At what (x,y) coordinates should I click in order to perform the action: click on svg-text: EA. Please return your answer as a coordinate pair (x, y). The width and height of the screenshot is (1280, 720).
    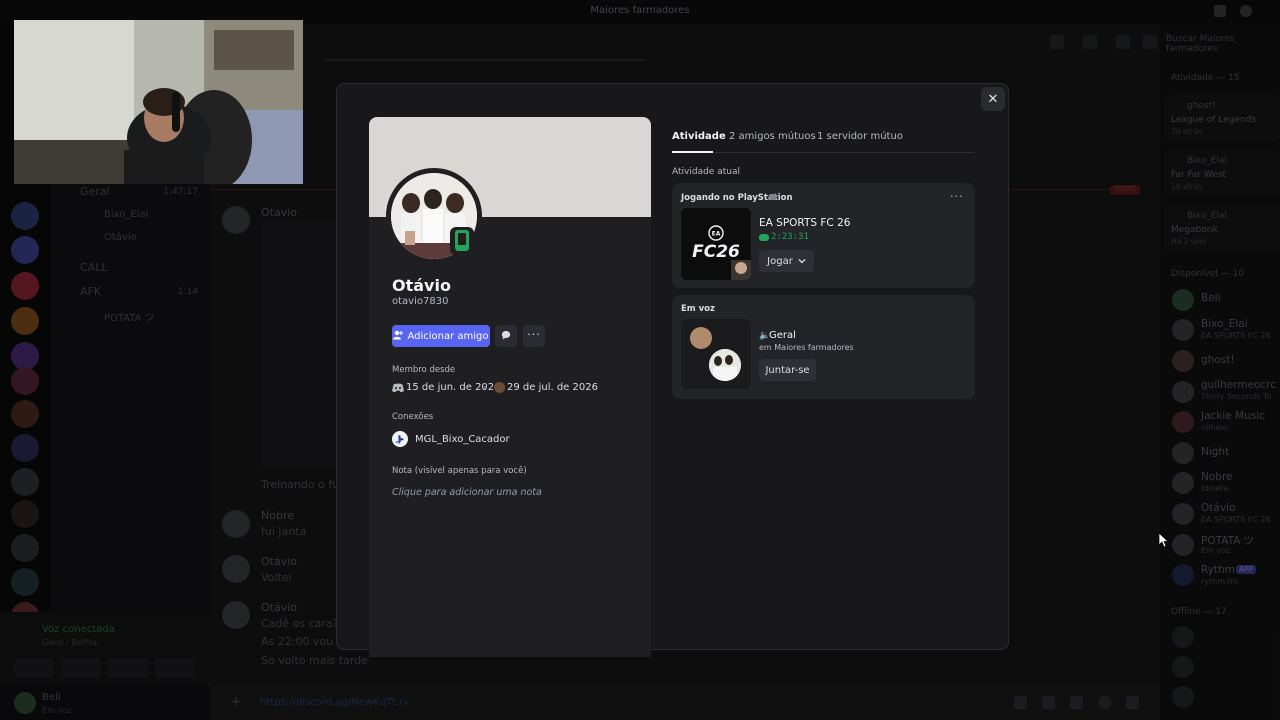
    Looking at the image, I should click on (716, 234).